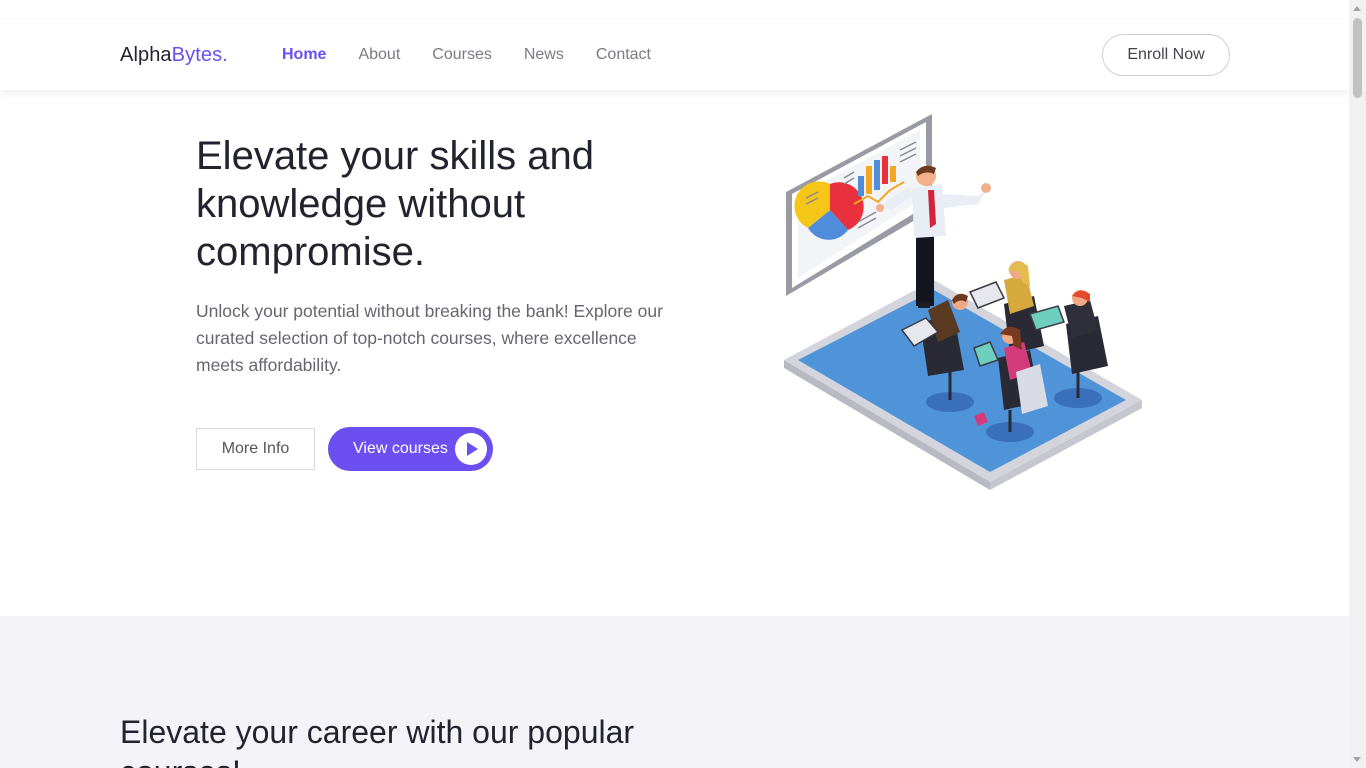 Image resolution: width=1366 pixels, height=768 pixels. I want to click on page-scrollbar, so click(1357, 384).